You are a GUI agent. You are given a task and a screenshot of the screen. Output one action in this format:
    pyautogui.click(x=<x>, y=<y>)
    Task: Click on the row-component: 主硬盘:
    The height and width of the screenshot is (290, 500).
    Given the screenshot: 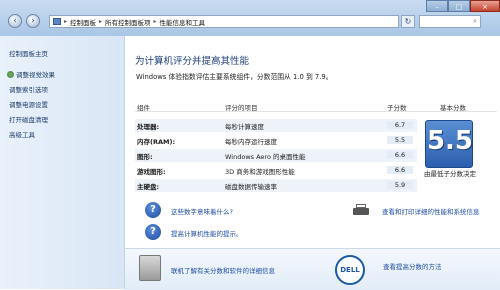 What is the action you would take?
    pyautogui.click(x=148, y=187)
    